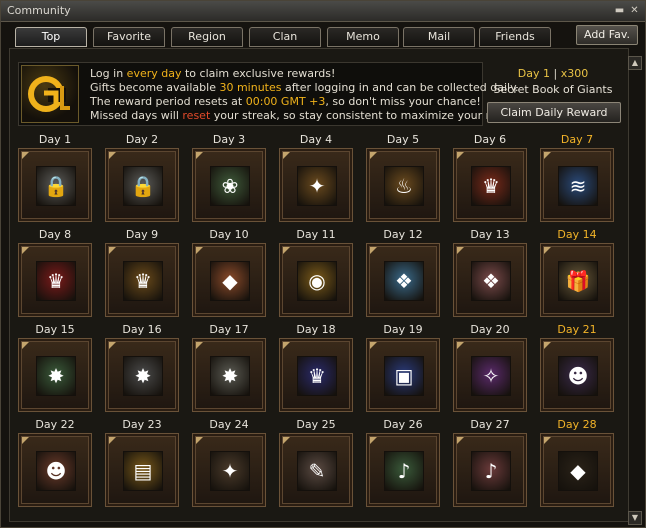 Image resolution: width=646 pixels, height=528 pixels. Describe the element at coordinates (554, 112) in the screenshot. I see `claim-daily-reward-button: Claim Daily Reward` at that location.